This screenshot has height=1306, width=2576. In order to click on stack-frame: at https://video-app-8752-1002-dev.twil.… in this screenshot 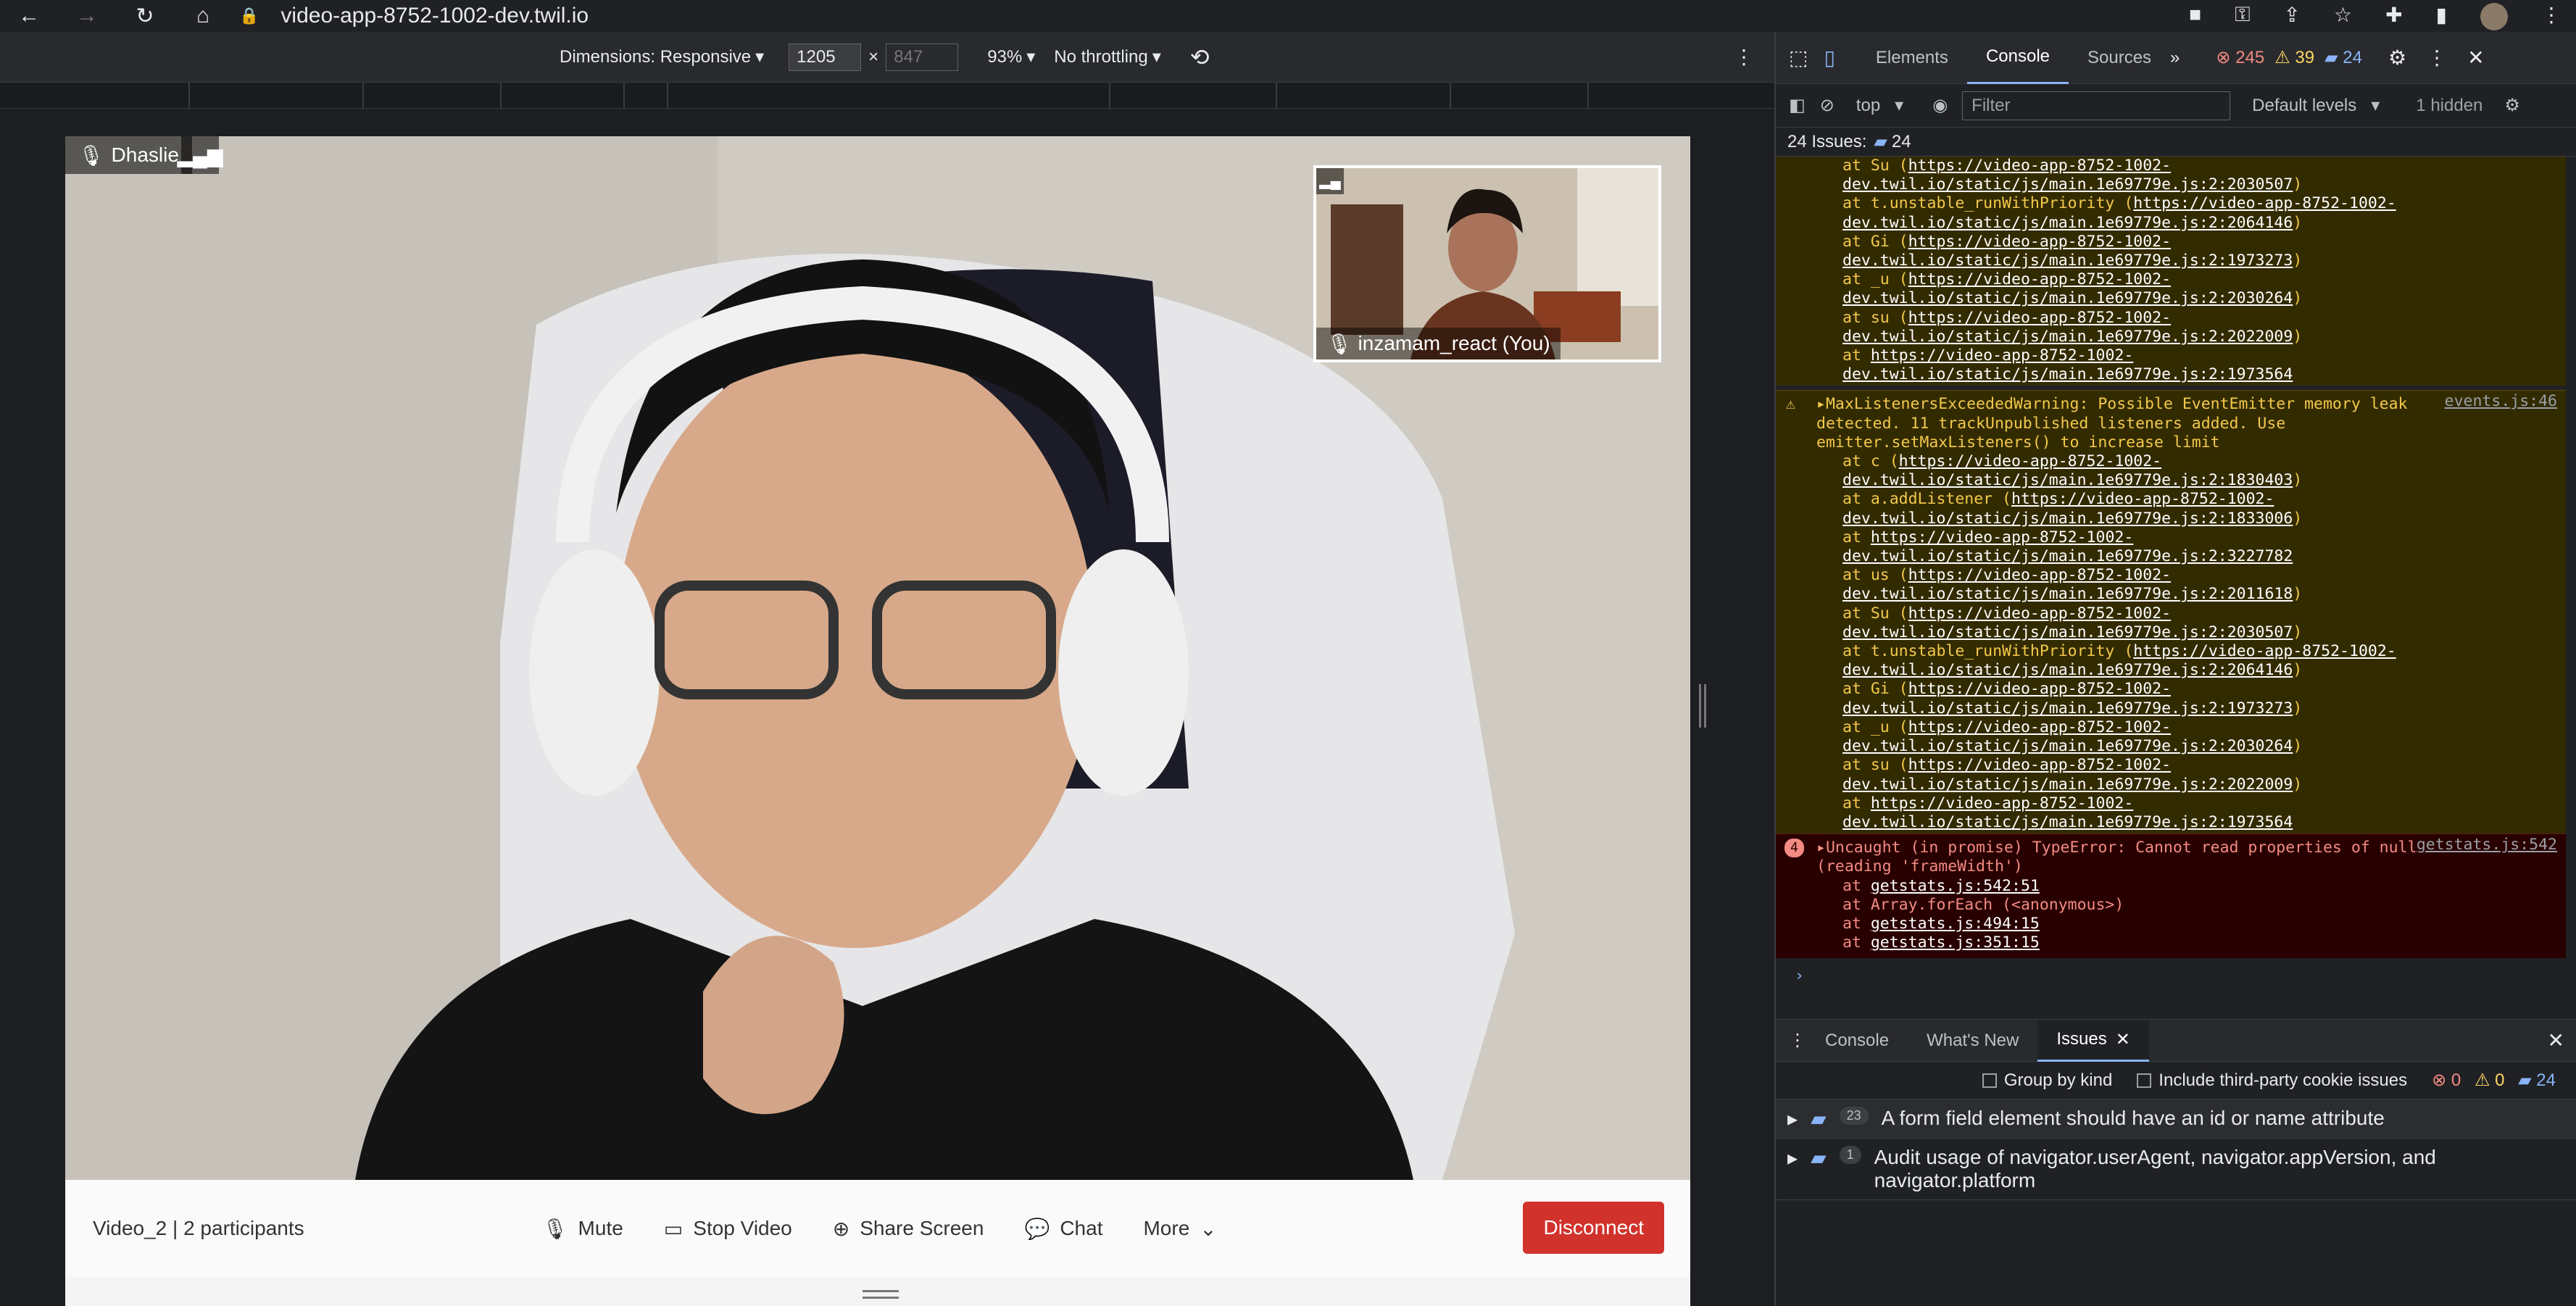, I will do `click(2187, 547)`.